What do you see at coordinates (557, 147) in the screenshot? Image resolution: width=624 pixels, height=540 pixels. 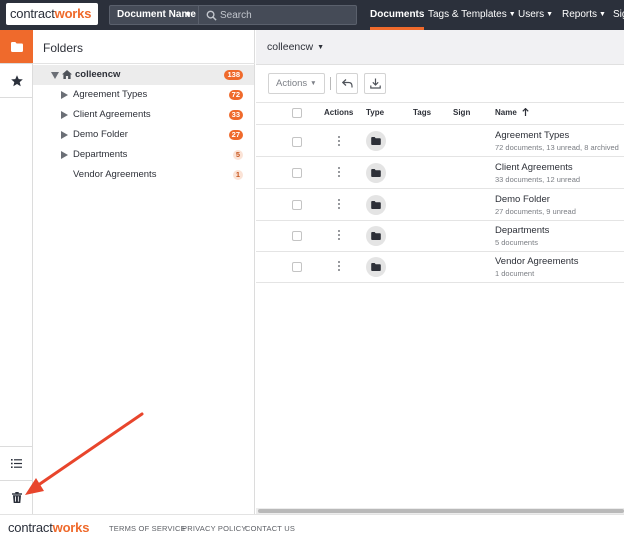 I see `row-meta: 72 documents, 13 unread, 8 archived` at bounding box center [557, 147].